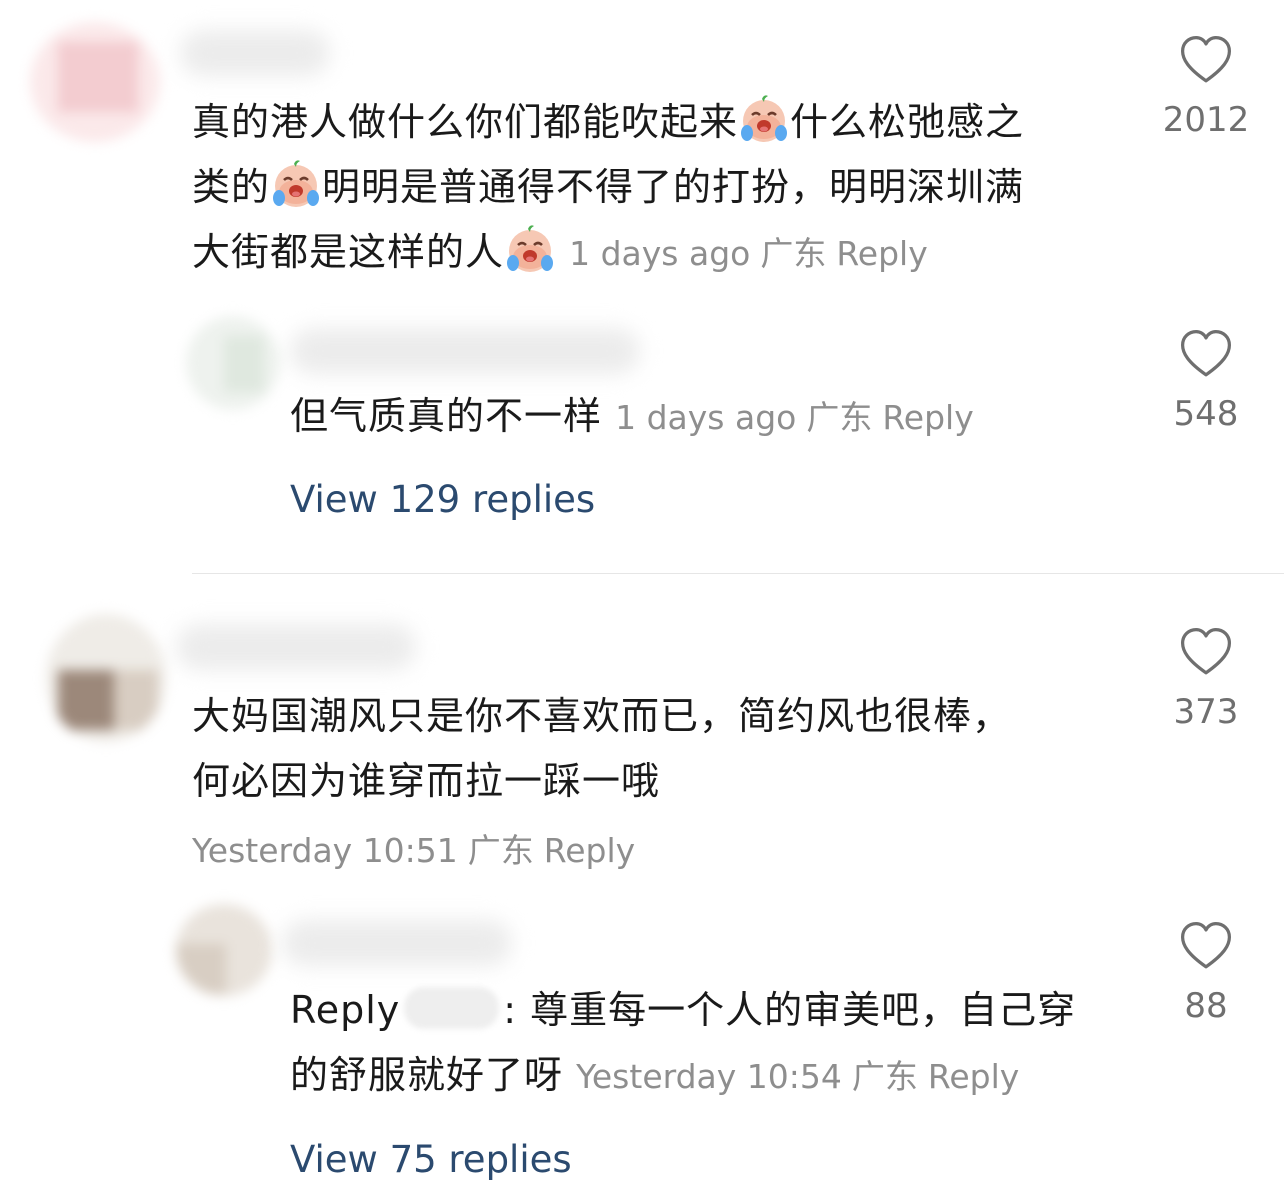 The width and height of the screenshot is (1284, 1184). What do you see at coordinates (231, 187) in the screenshot?
I see `comment-line: 类的` at bounding box center [231, 187].